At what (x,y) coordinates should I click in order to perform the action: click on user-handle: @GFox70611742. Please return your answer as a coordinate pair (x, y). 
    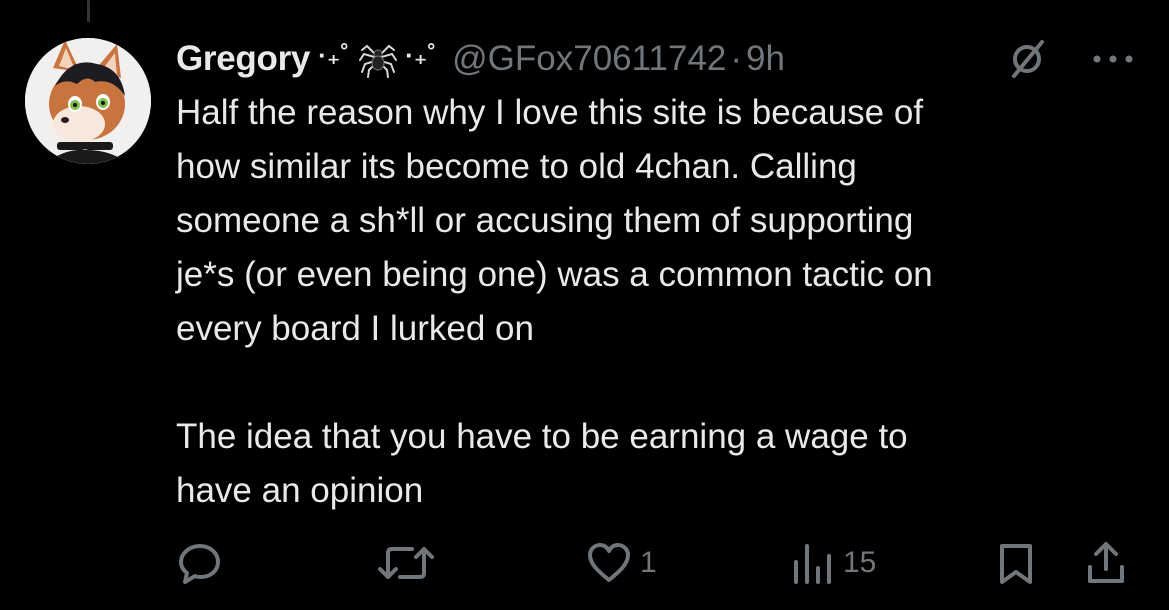
    Looking at the image, I should click on (589, 59).